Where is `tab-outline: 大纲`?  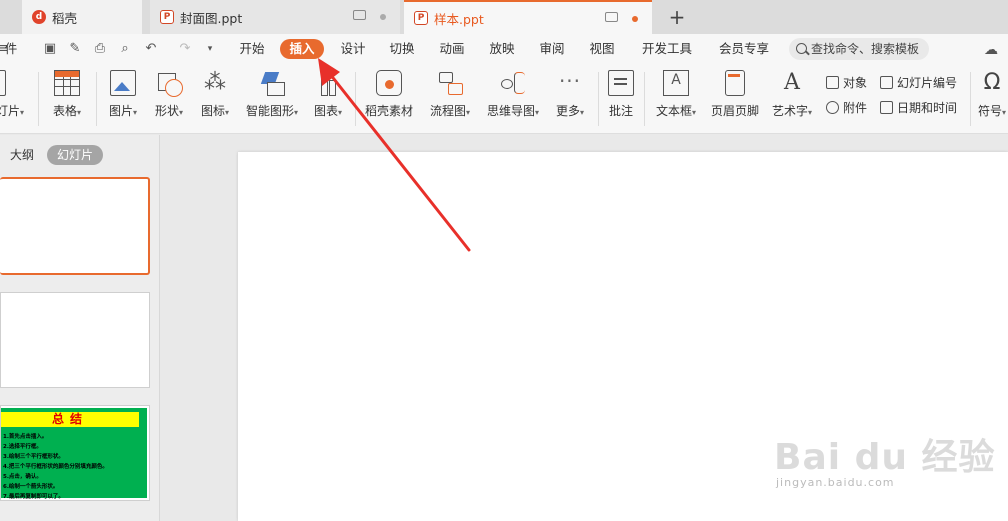
tab-outline: 大纲 is located at coordinates (22, 155).